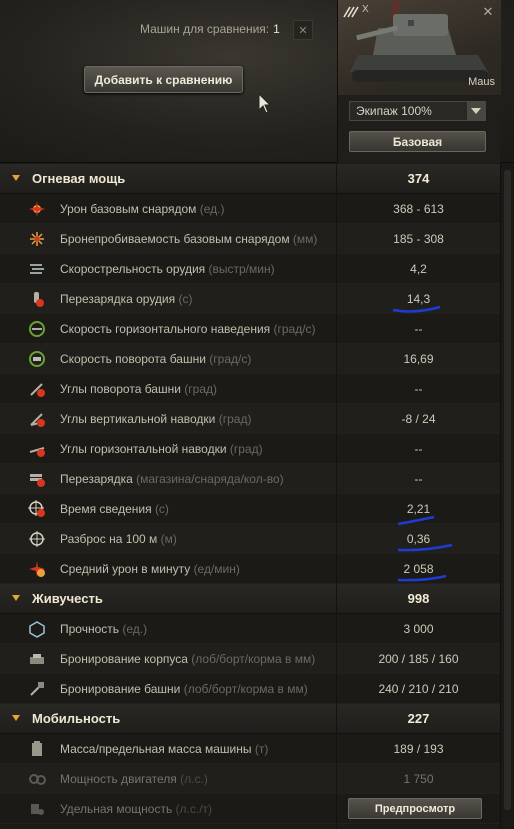 This screenshot has height=829, width=514. I want to click on stat-label: Урон базовым снарядом (ед.), so click(142, 209).